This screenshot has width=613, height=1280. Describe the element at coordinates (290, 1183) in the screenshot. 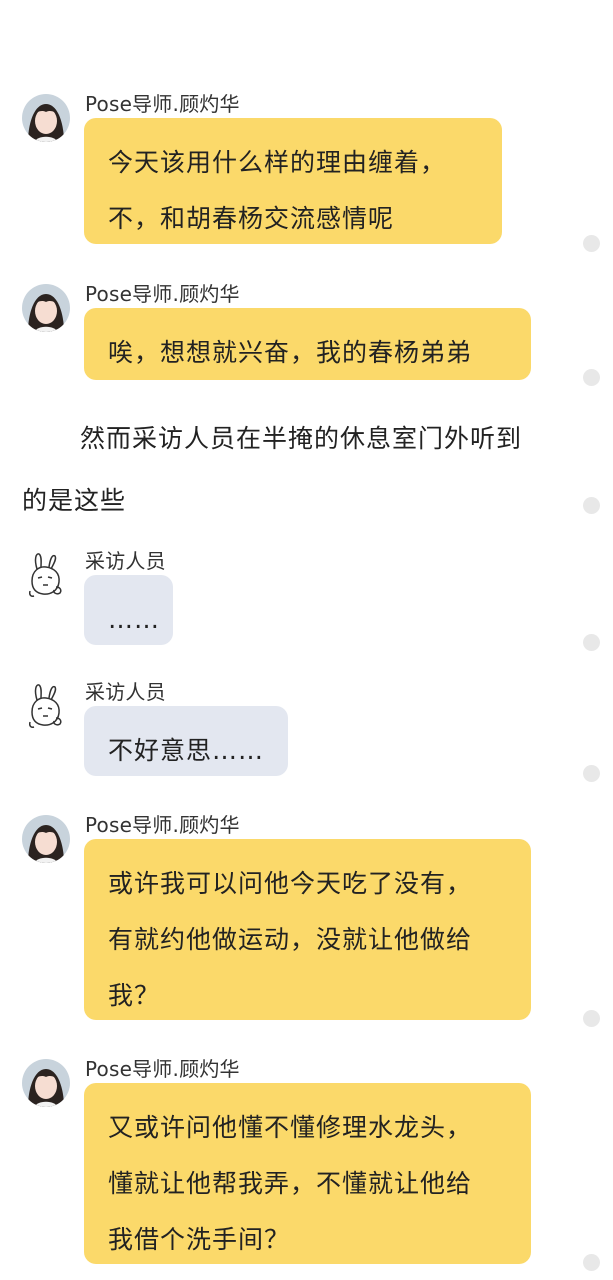

I see `message-text: 懂就让他帮我弄，不懂就让他给` at that location.